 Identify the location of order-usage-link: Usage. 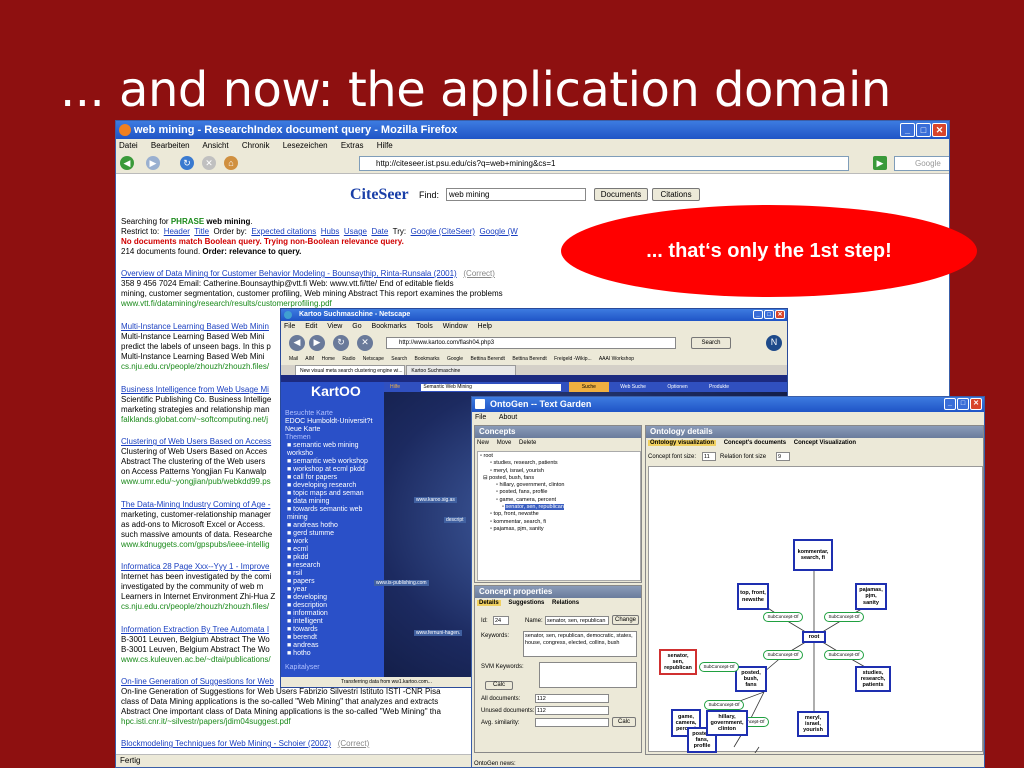
(355, 231).